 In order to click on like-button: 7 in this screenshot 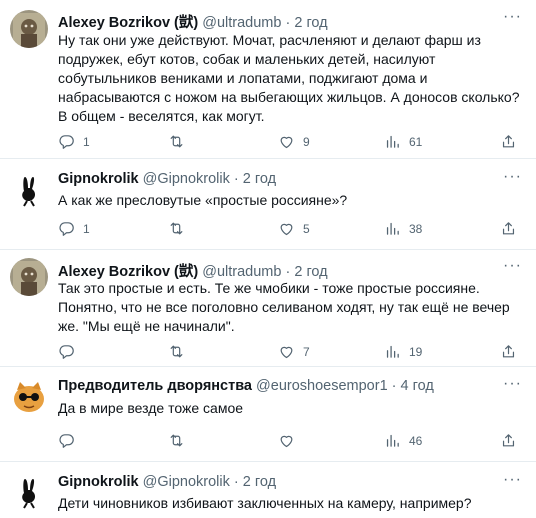, I will do `click(294, 351)`.